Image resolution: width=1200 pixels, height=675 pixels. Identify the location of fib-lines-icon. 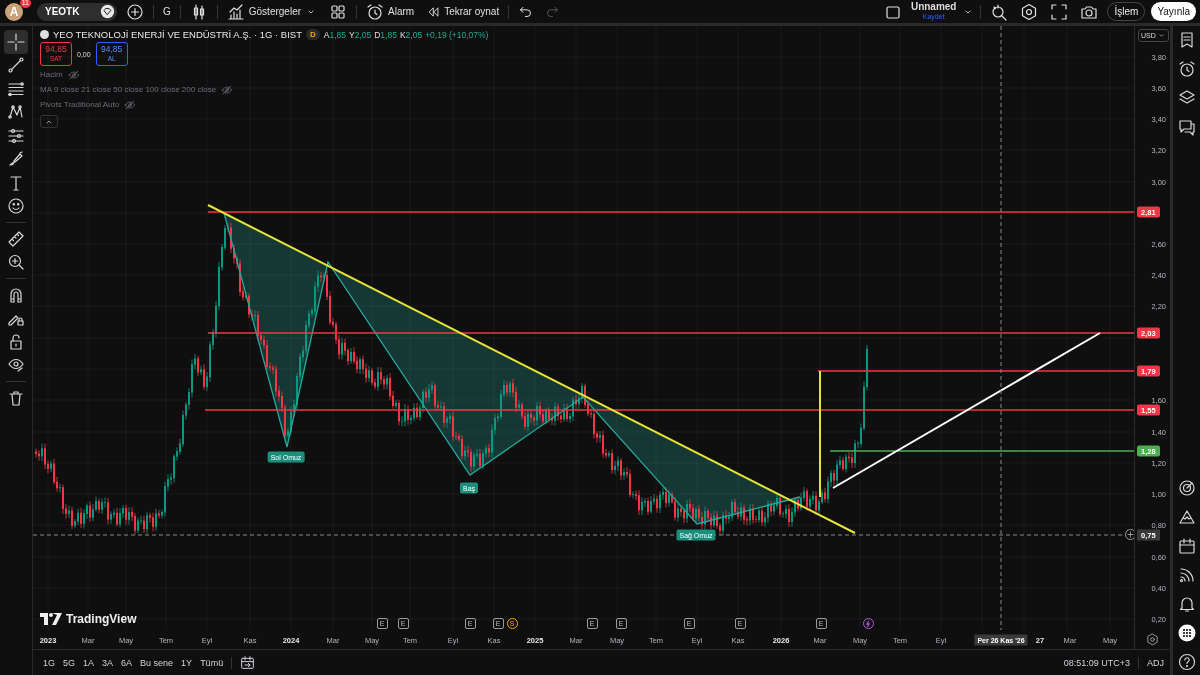
(16, 88).